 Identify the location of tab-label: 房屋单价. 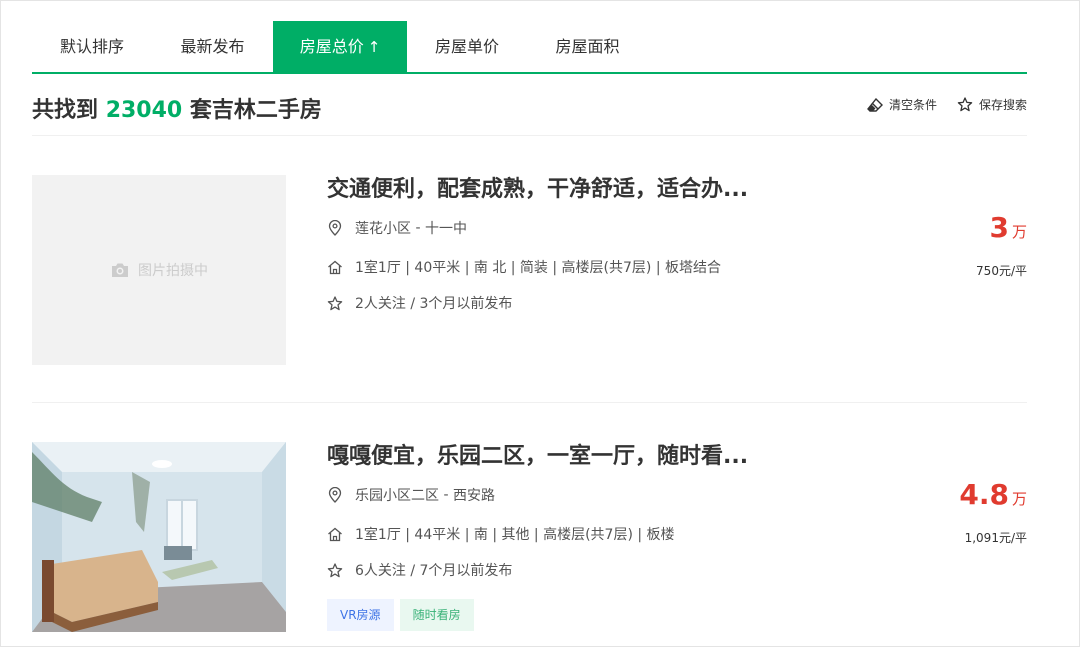
(466, 46).